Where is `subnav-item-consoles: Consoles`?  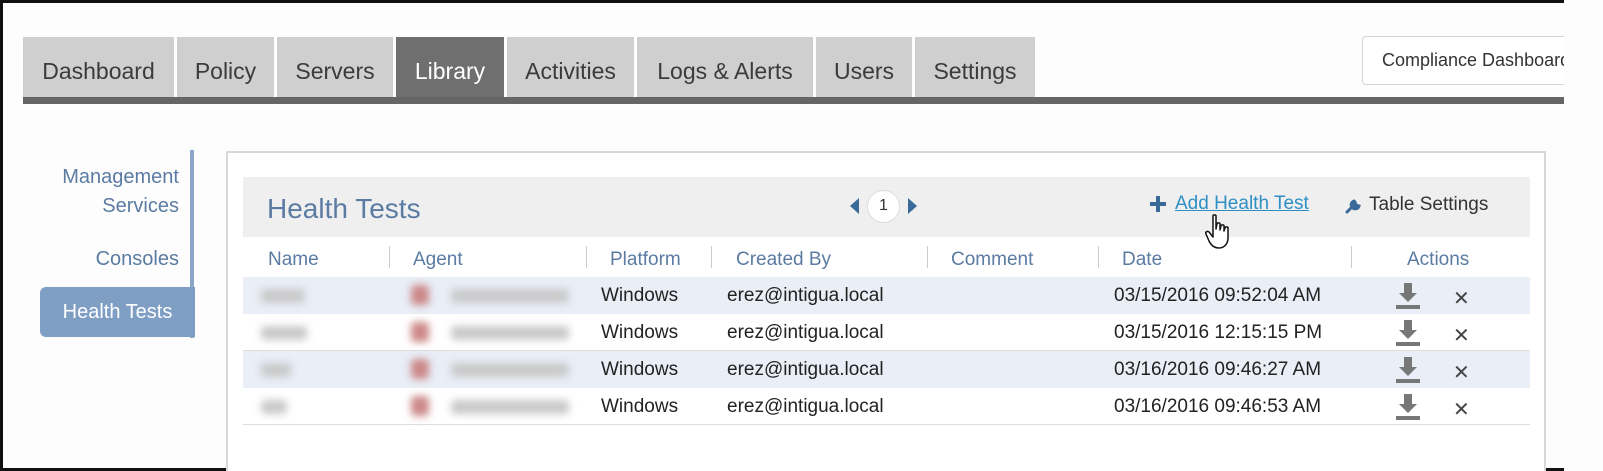 subnav-item-consoles: Consoles is located at coordinates (137, 259).